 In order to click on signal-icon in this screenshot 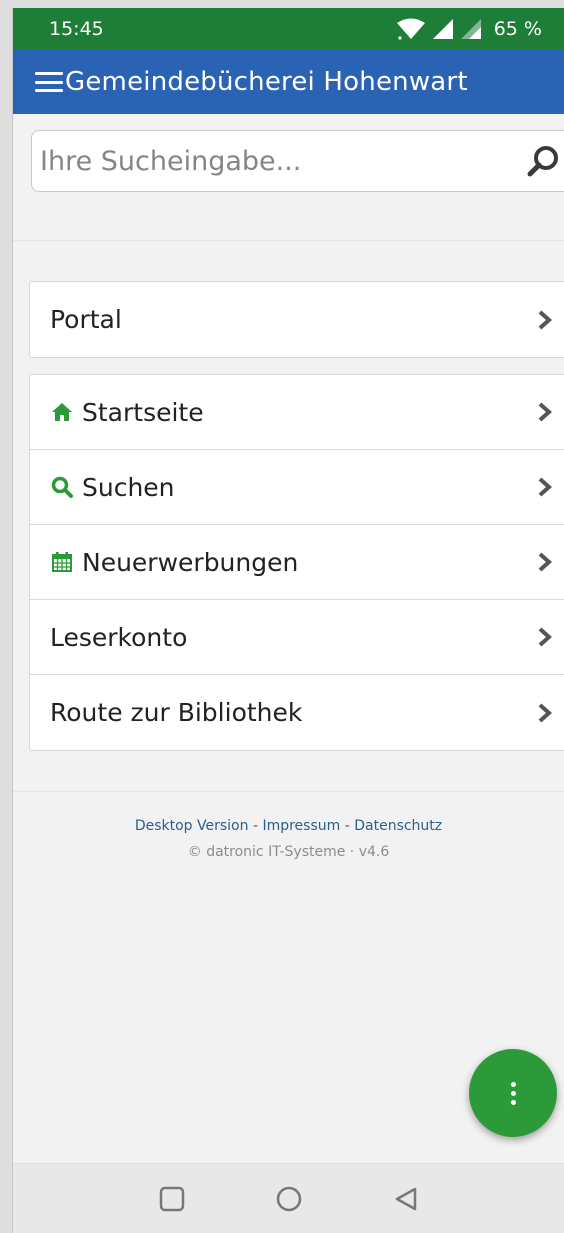, I will do `click(443, 29)`.